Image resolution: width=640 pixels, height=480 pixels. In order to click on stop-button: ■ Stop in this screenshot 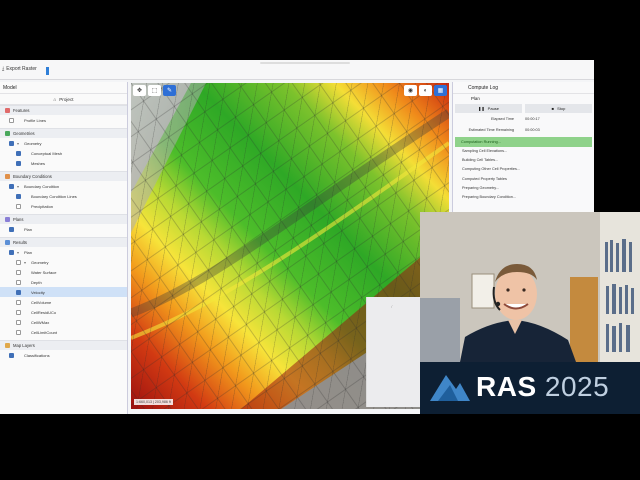, I will do `click(558, 108)`.